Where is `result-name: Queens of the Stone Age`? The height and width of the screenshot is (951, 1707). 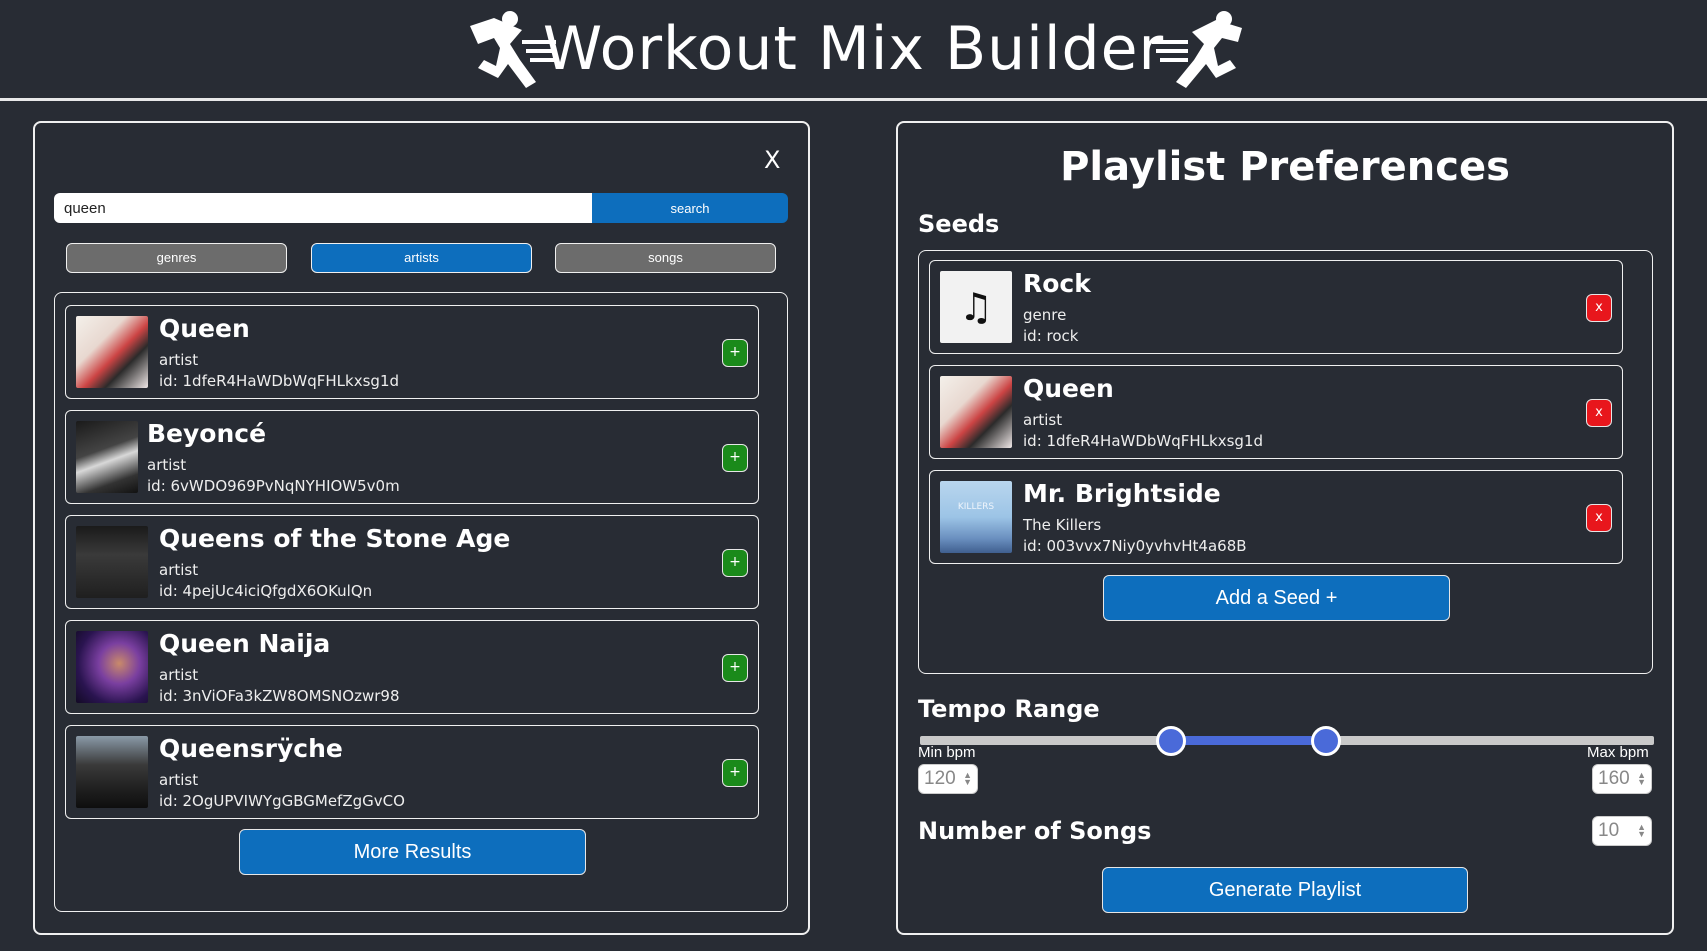 result-name: Queens of the Stone Age is located at coordinates (335, 538).